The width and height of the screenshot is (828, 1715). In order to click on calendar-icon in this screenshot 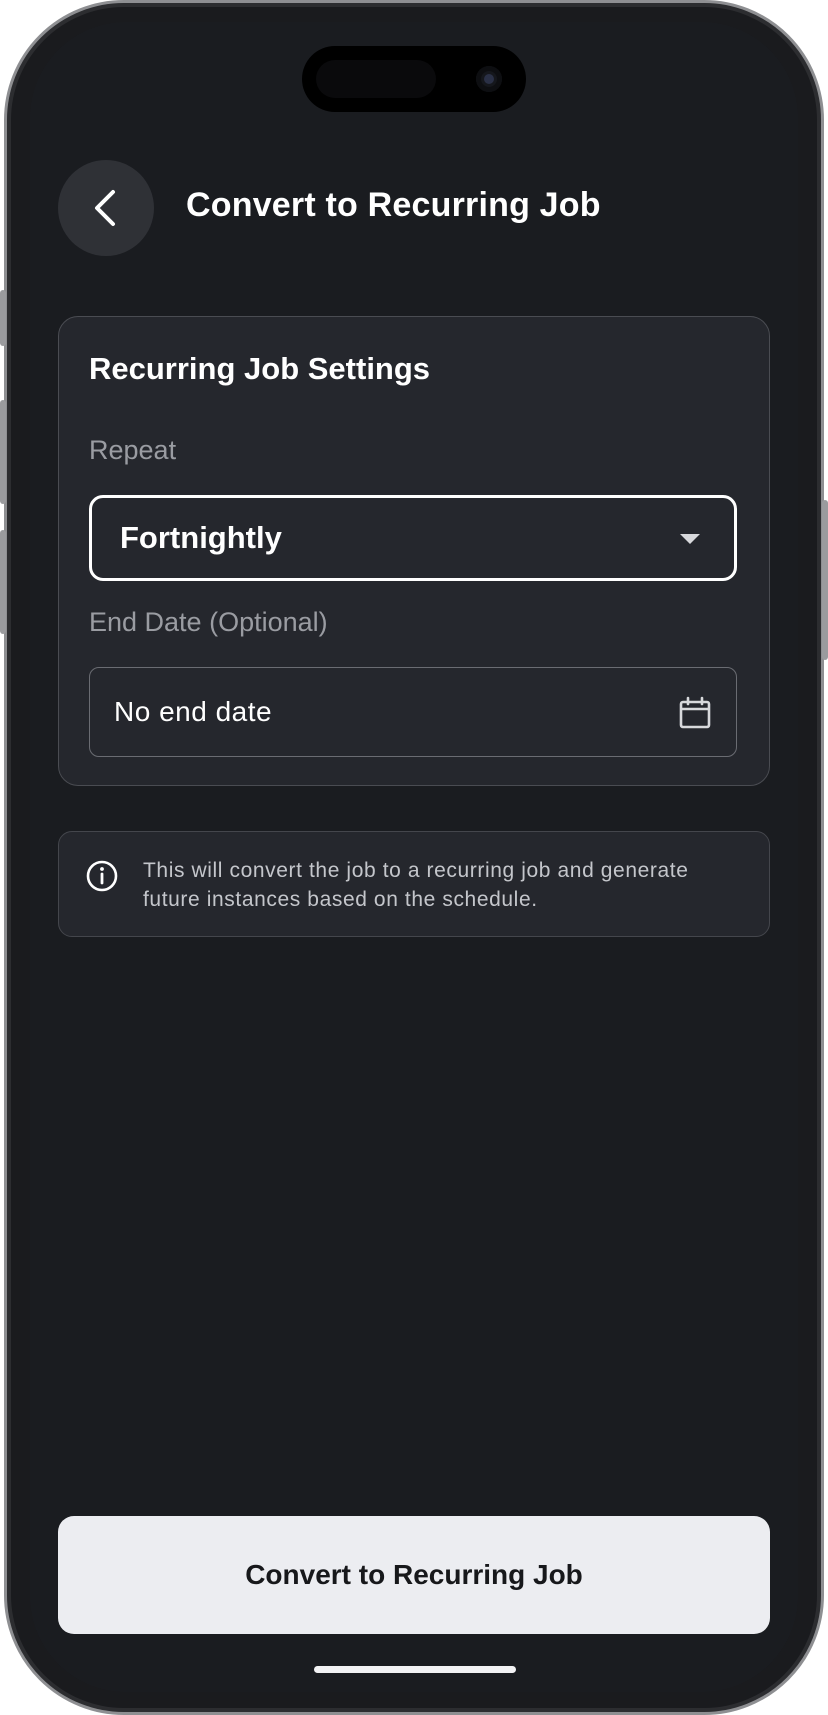, I will do `click(695, 713)`.